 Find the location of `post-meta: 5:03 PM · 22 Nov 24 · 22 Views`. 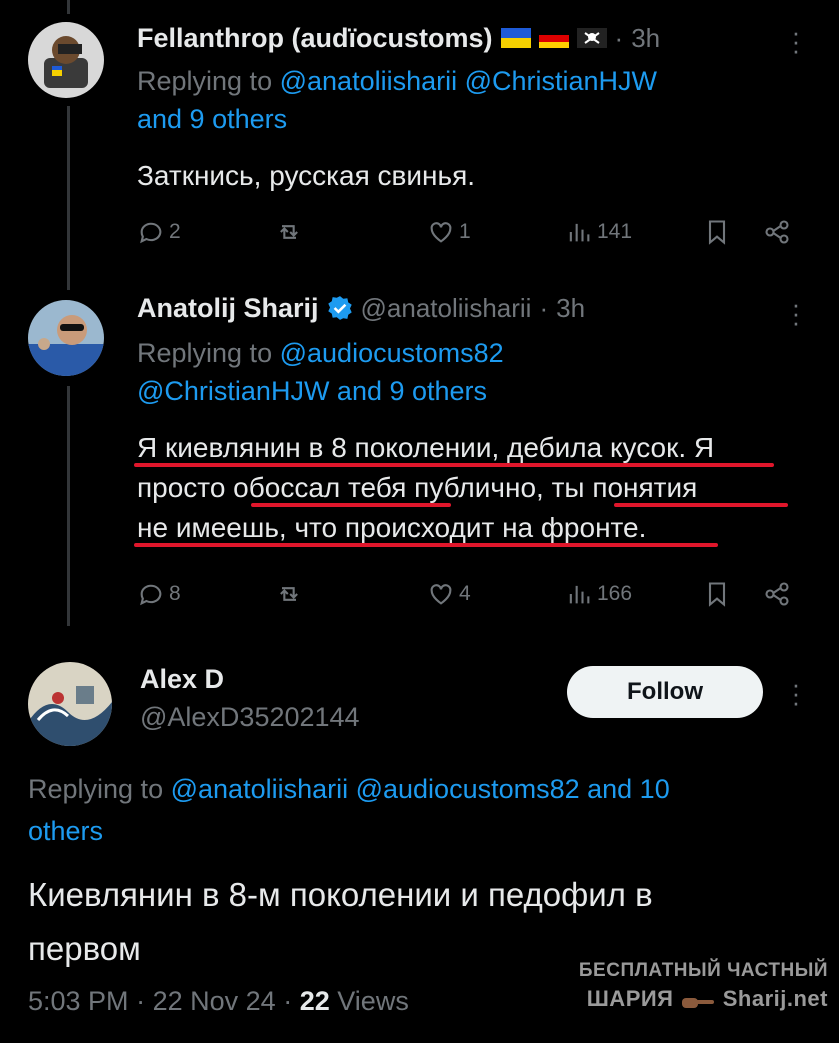

post-meta: 5:03 PM · 22 Nov 24 · 22 Views is located at coordinates (218, 1001).